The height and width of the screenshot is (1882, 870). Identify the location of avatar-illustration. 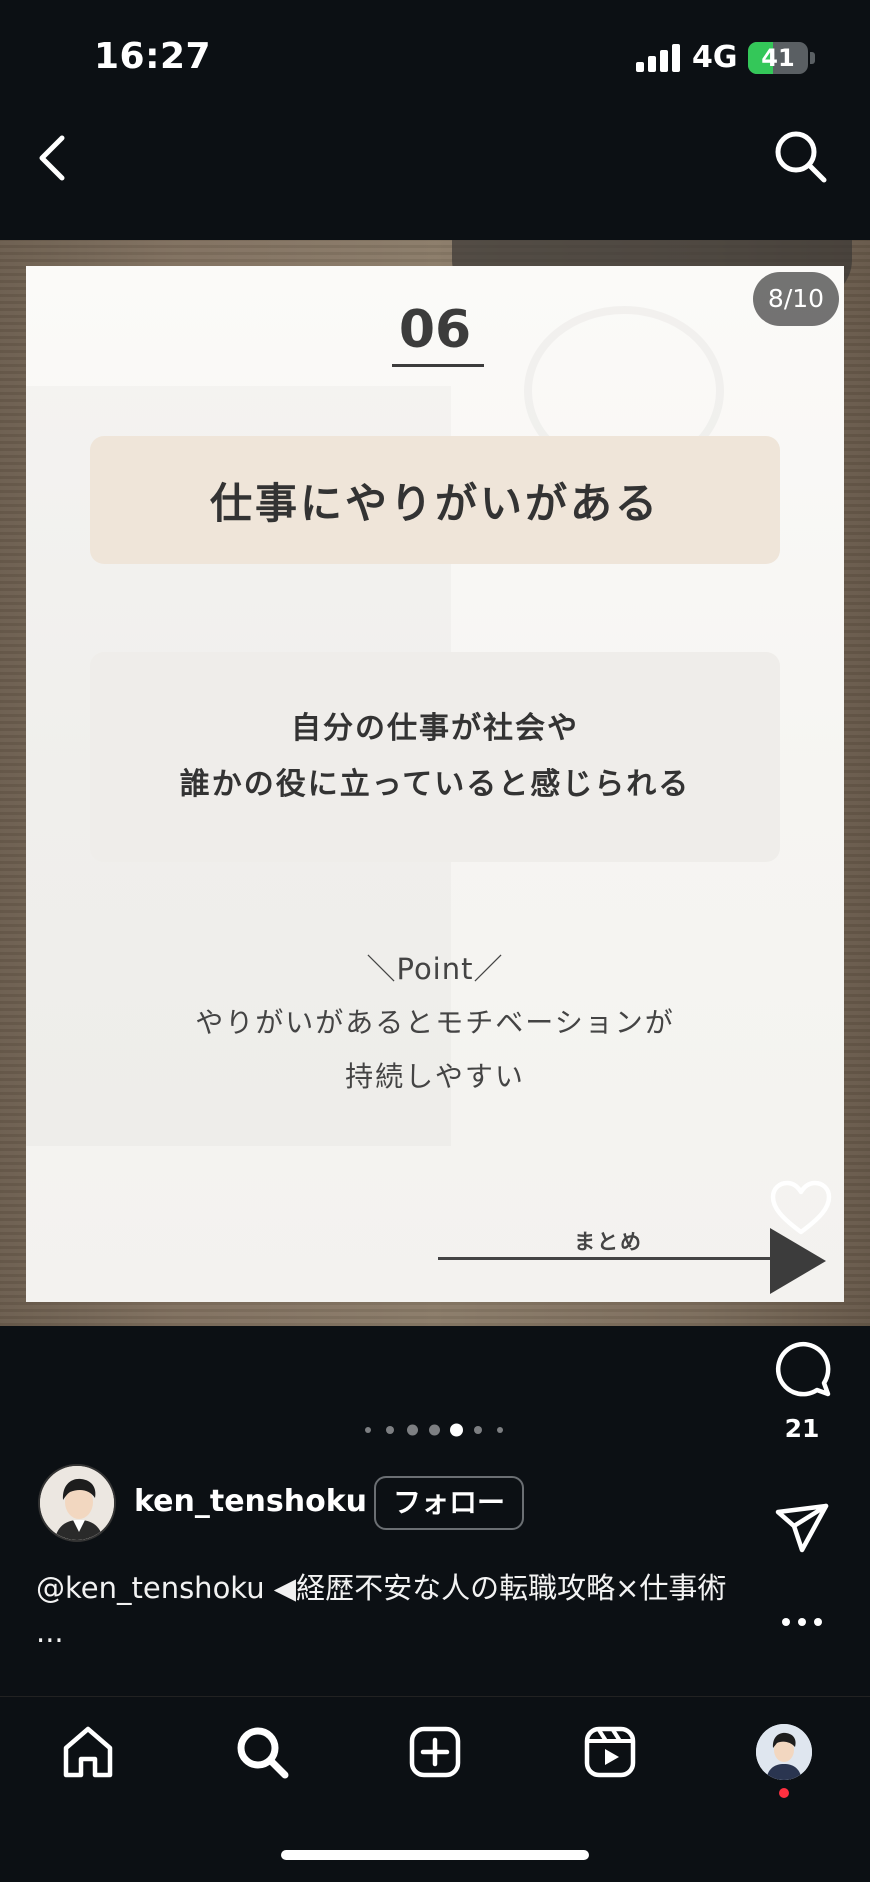
(77, 1503).